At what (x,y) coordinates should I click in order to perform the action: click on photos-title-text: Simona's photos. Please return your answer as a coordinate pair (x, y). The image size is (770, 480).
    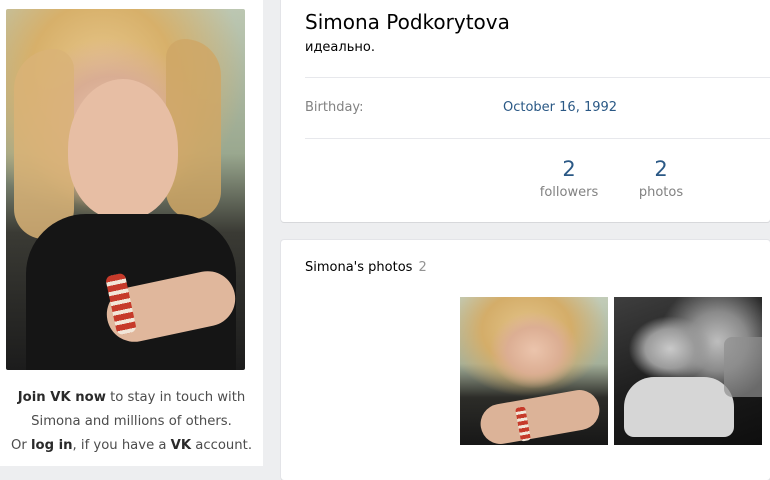
    Looking at the image, I should click on (359, 267).